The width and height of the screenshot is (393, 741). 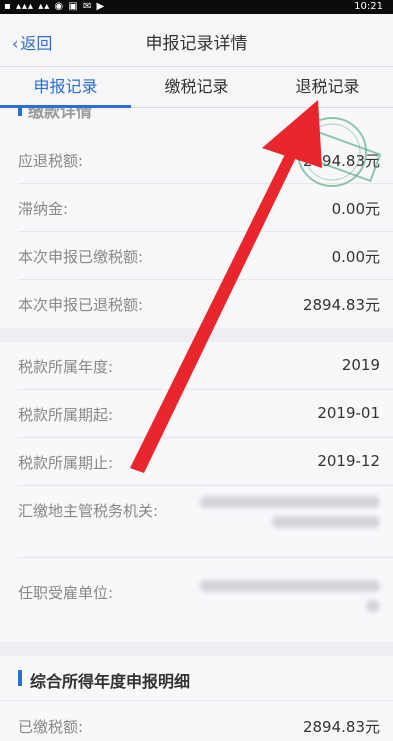 What do you see at coordinates (66, 593) in the screenshot?
I see `row-label: 任职受雇单位:` at bounding box center [66, 593].